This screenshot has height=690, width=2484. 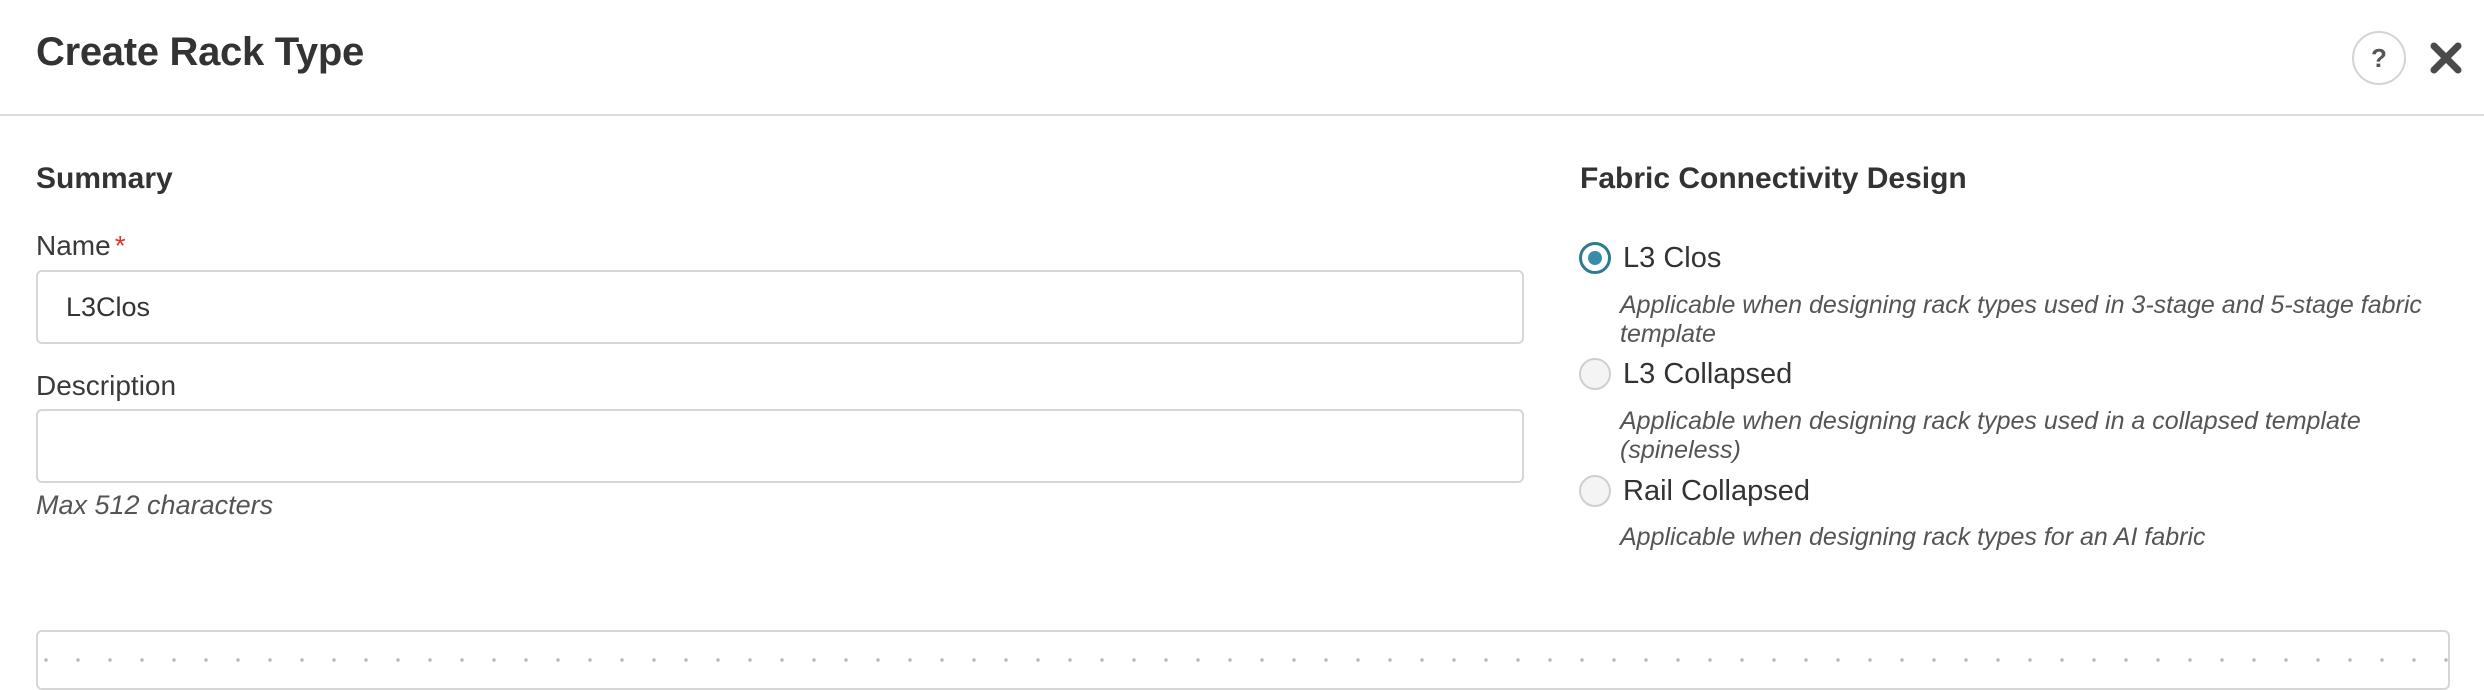 What do you see at coordinates (106, 385) in the screenshot?
I see `description-label: Description` at bounding box center [106, 385].